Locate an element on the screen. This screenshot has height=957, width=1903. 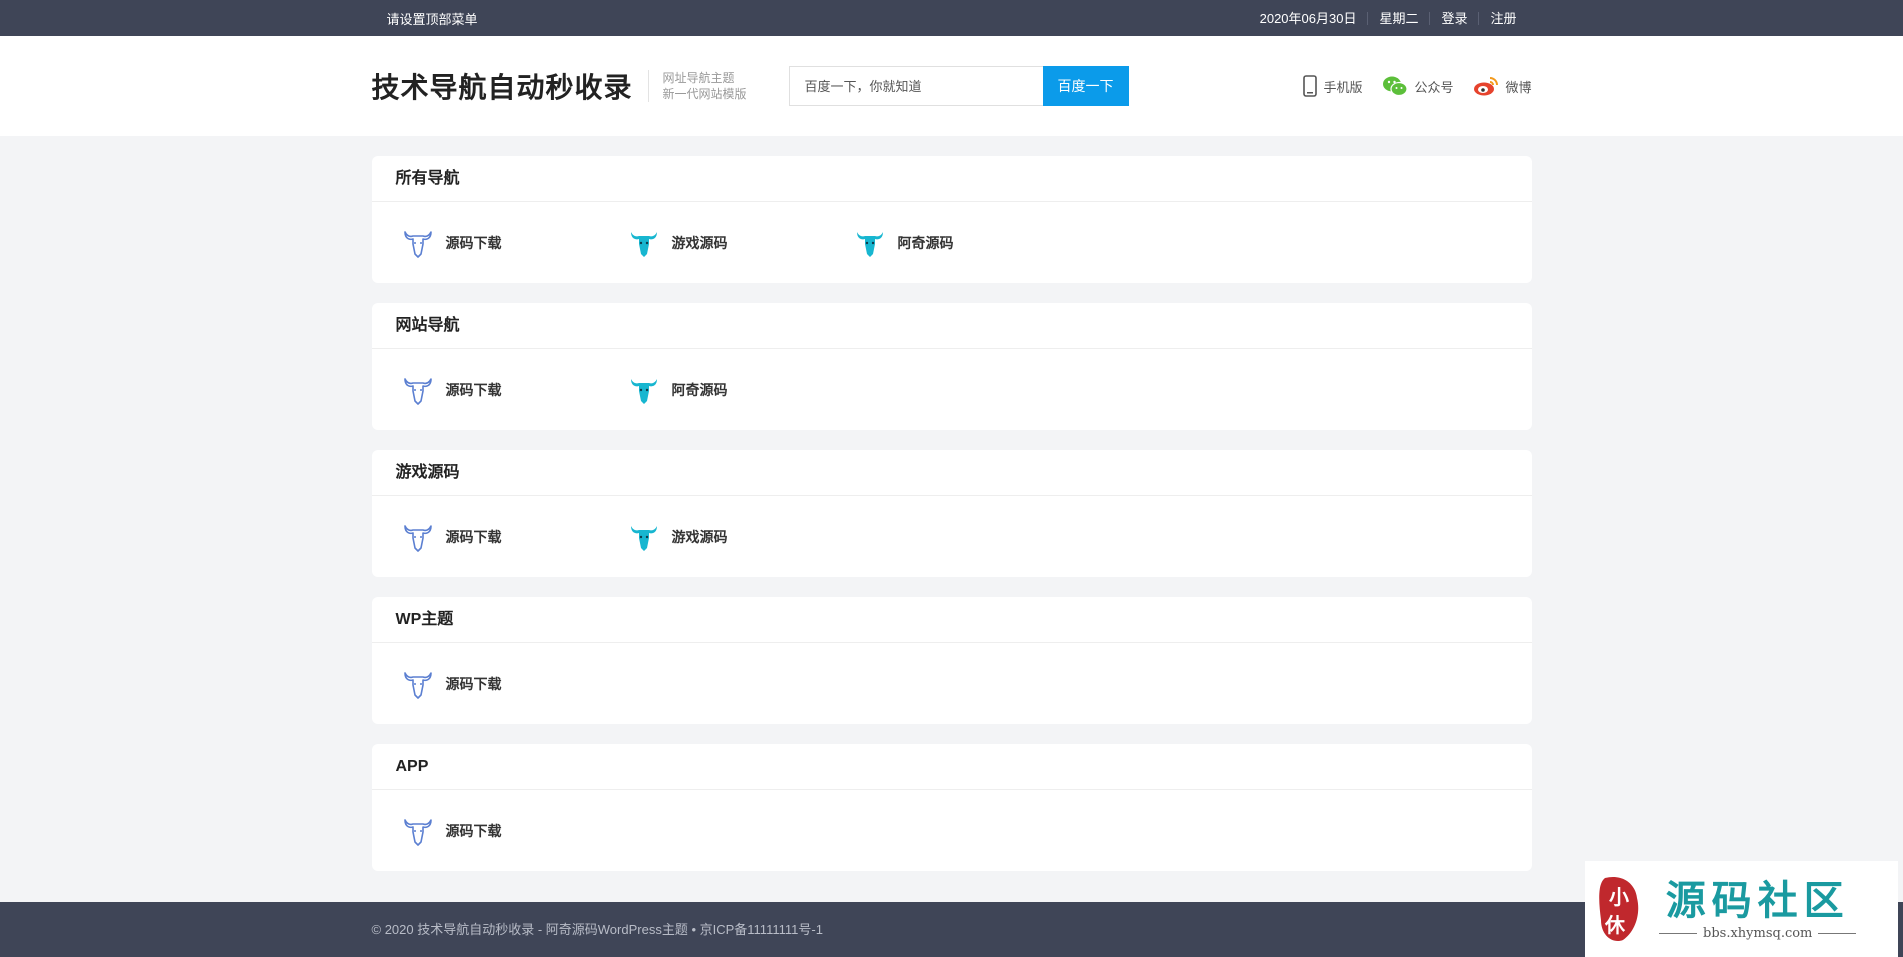
seal-logo: 小 休 is located at coordinates (1619, 909).